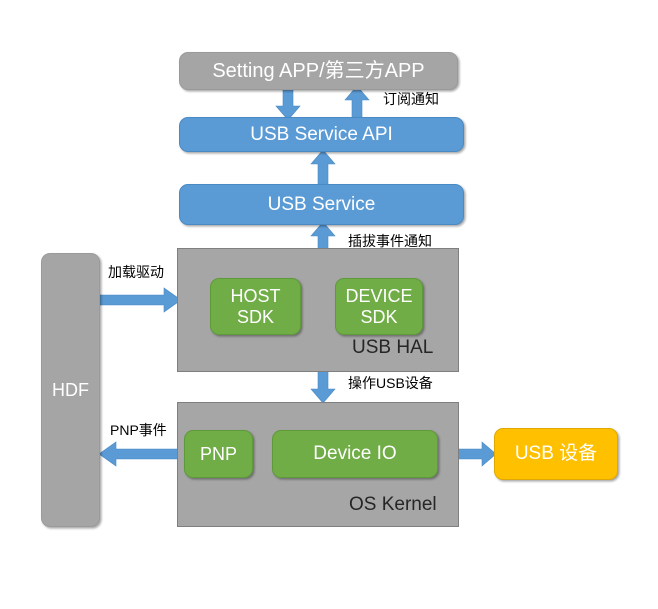  Describe the element at coordinates (321, 134) in the screenshot. I see `node-usb-service-api: USB Service API` at that location.